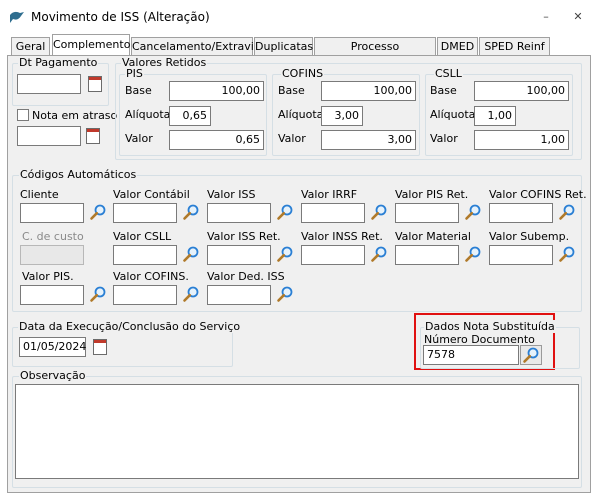 The width and height of the screenshot is (596, 493). Describe the element at coordinates (244, 236) in the screenshot. I see `valor-iss-ret-label: Valor ISS Ret.` at that location.